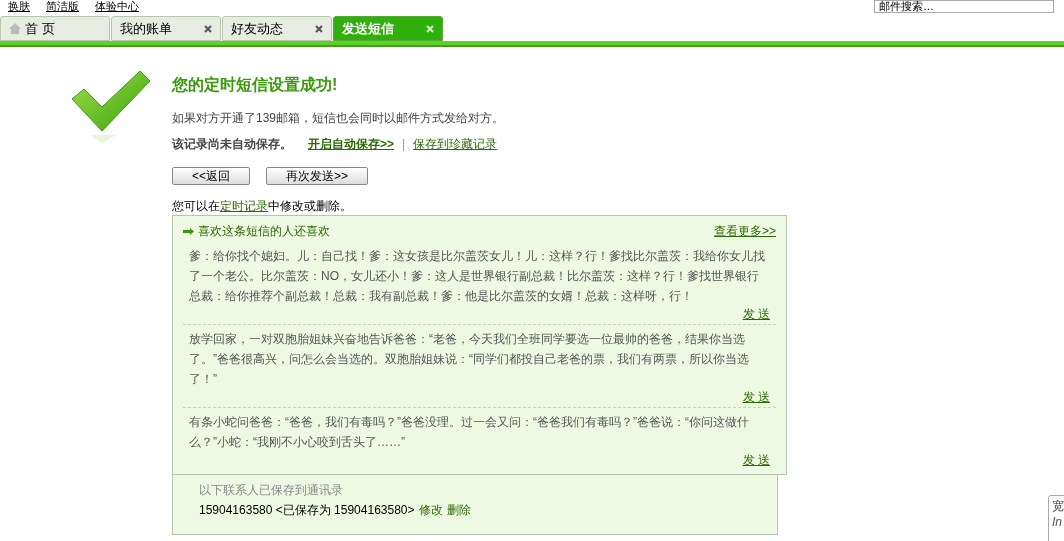 The image size is (1064, 541). What do you see at coordinates (469, 432) in the screenshot?
I see `sms-text: 有条小蛇问爸爸：“爸爸，我们有毒吗？”爸爸没理。过一会又问：“爸爸我们有毒吗？”爸爸说：“你问这做什么？”小蛇：“我刚不小心咬到舌头了……”` at bounding box center [469, 432].